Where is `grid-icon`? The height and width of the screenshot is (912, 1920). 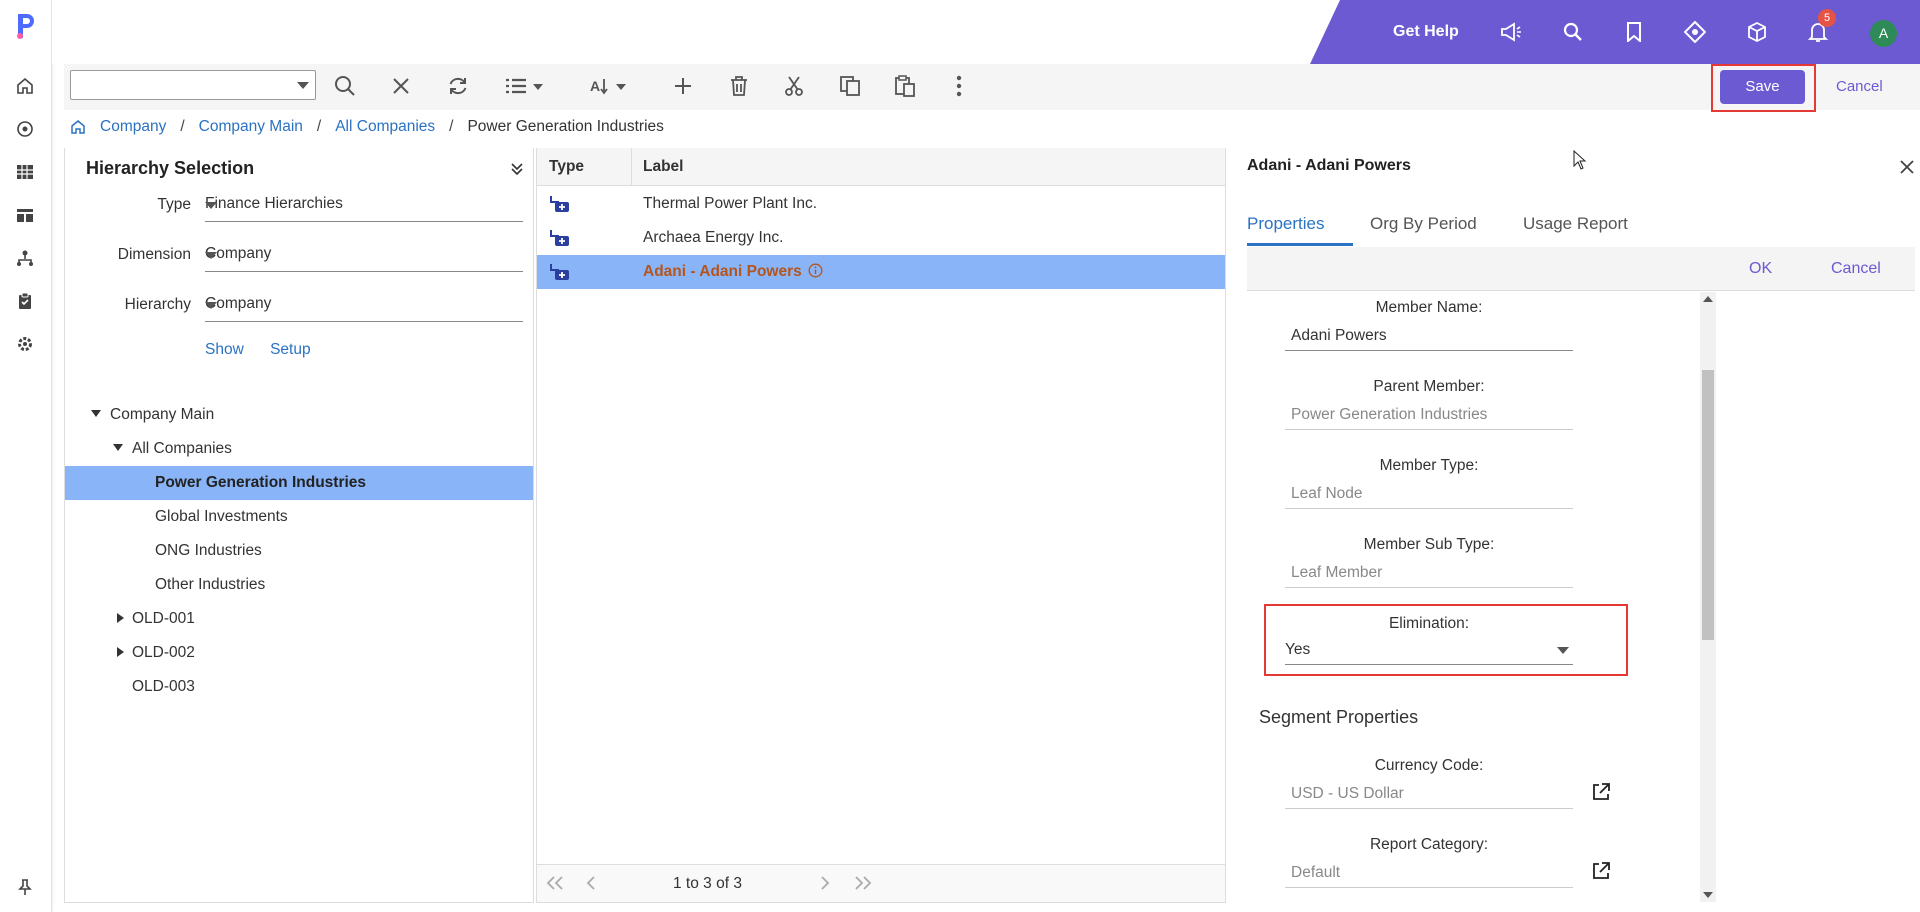
grid-icon is located at coordinates (25, 172).